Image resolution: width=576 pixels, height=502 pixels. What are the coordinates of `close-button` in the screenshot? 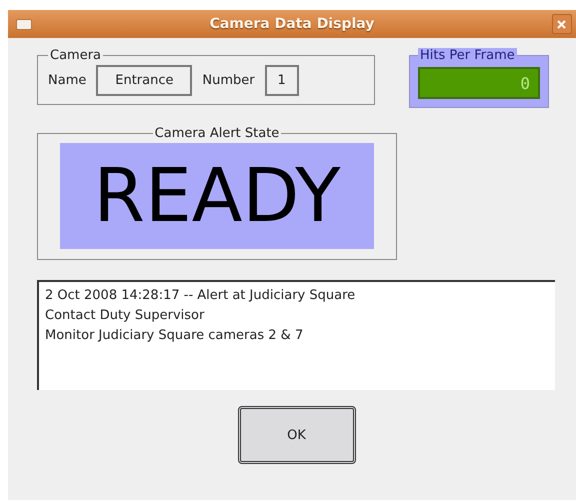 It's located at (562, 24).